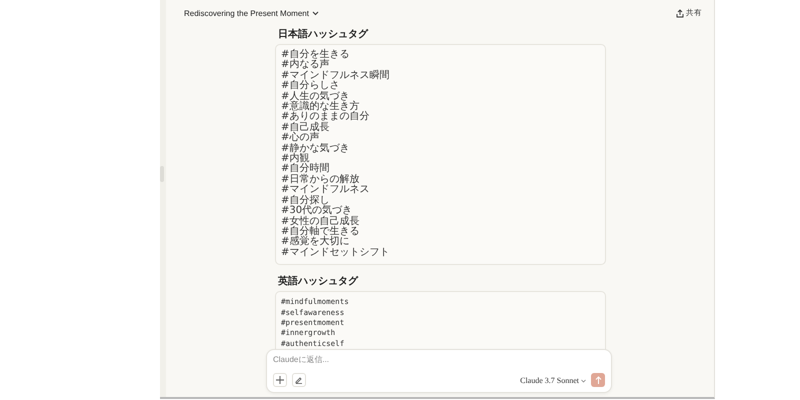 Image resolution: width=800 pixels, height=400 pixels. I want to click on plus-icon, so click(280, 380).